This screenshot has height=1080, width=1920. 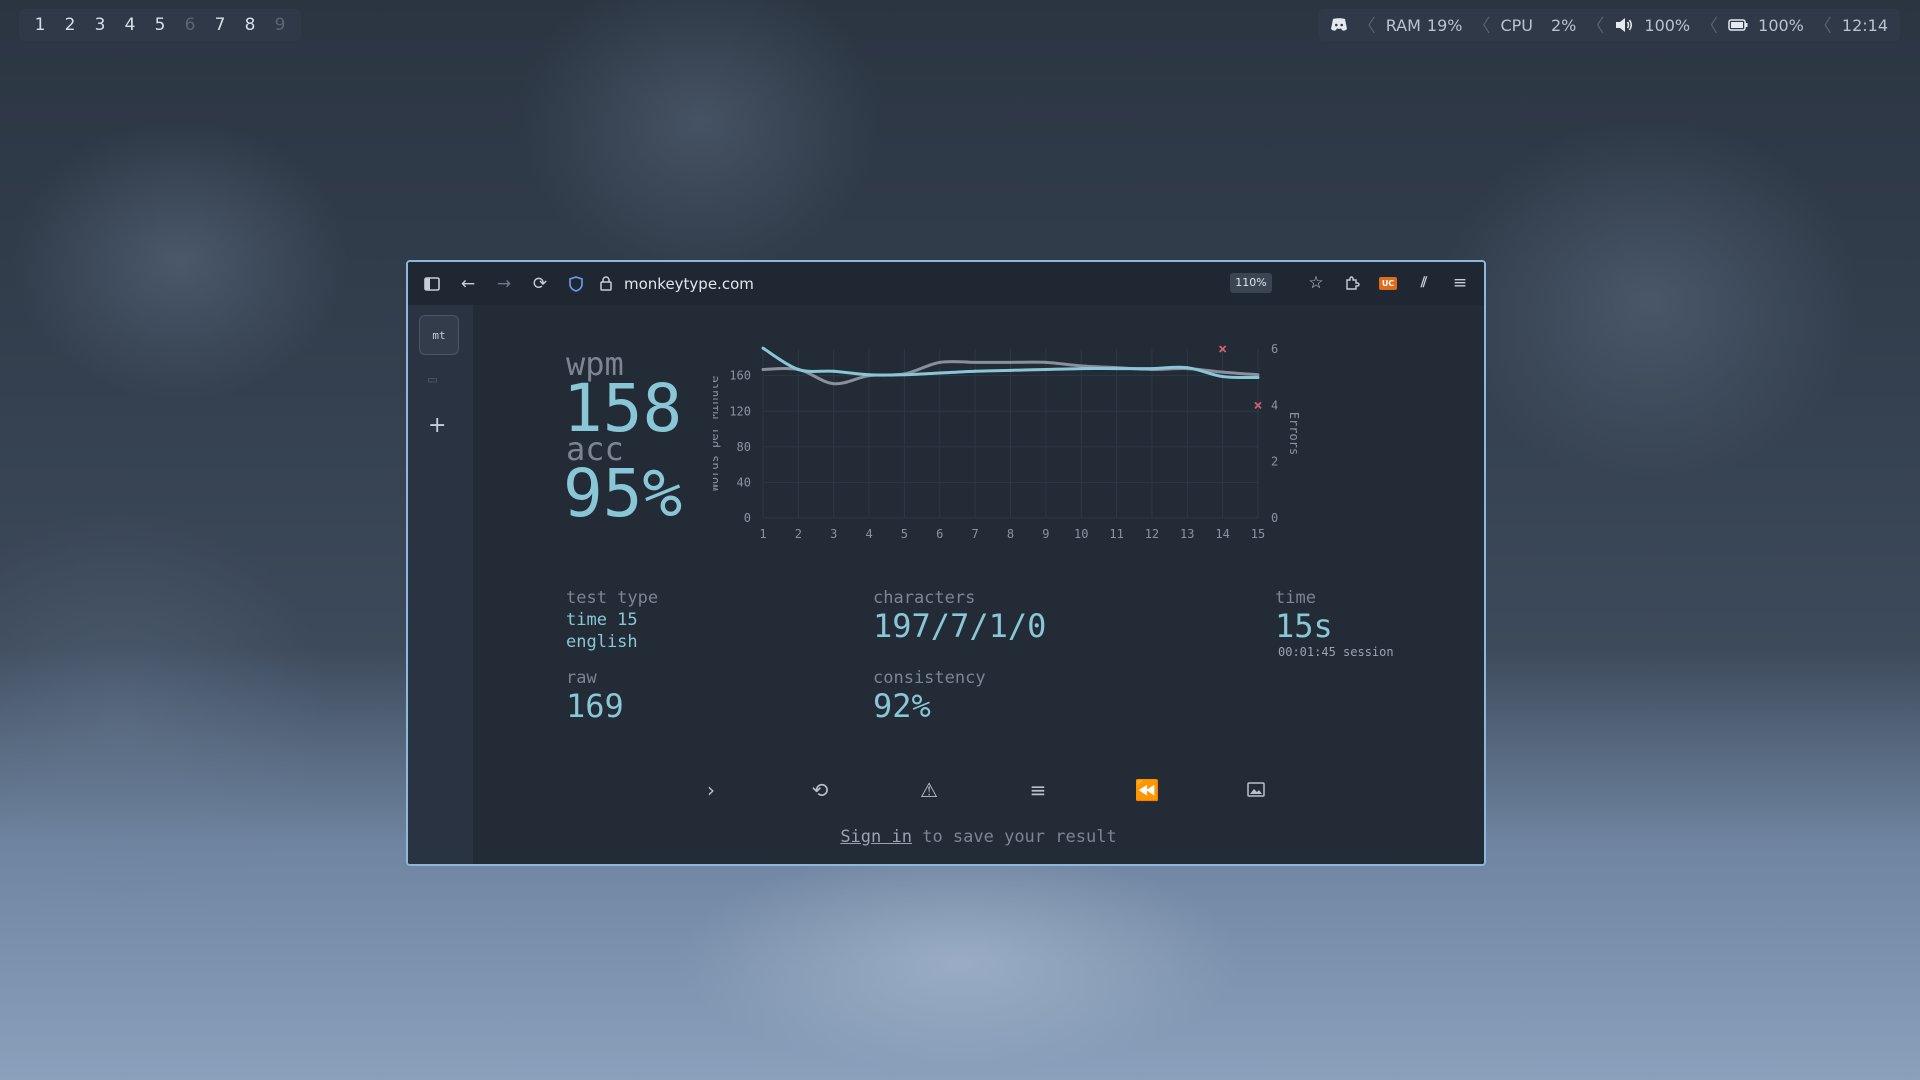 What do you see at coordinates (902, 706) in the screenshot?
I see `consistency-value: 92%` at bounding box center [902, 706].